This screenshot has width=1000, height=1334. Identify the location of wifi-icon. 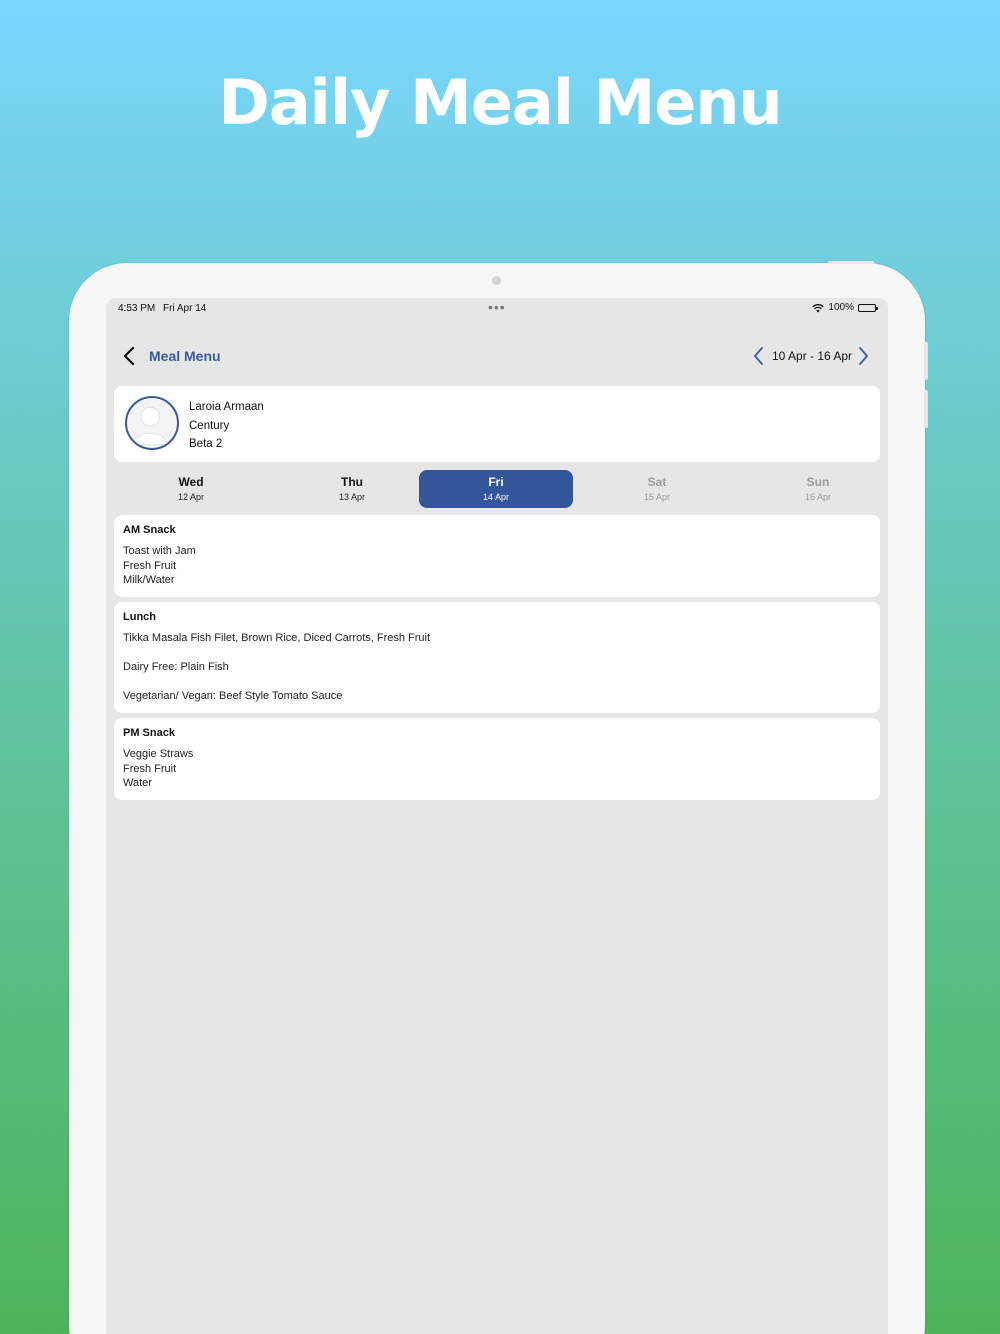
(818, 307).